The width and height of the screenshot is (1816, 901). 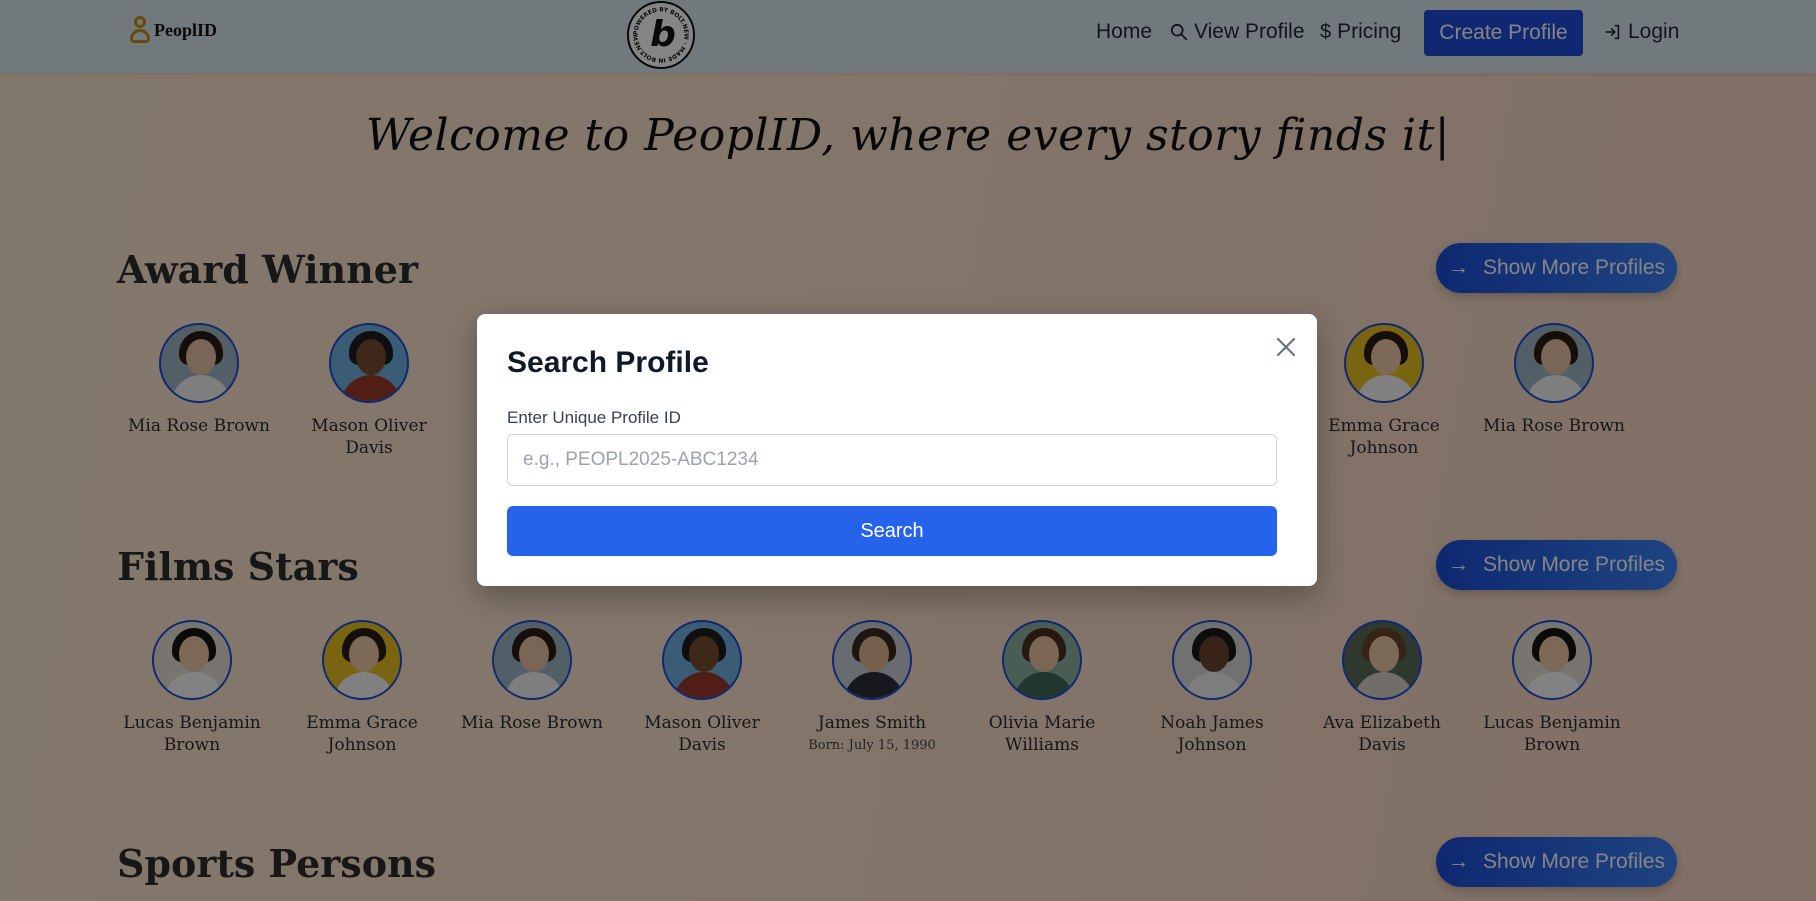 What do you see at coordinates (1286, 347) in the screenshot?
I see `close-icon` at bounding box center [1286, 347].